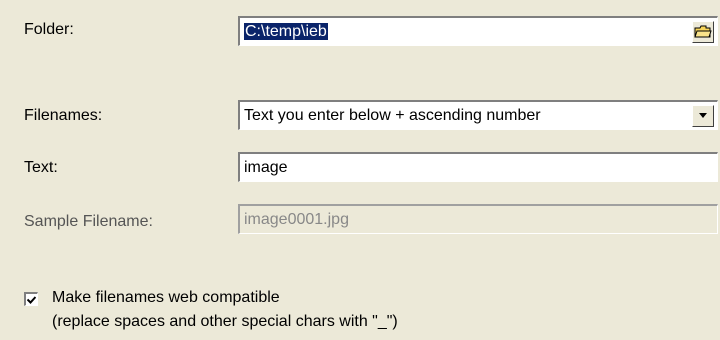 Image resolution: width=720 pixels, height=340 pixels. Describe the element at coordinates (63, 115) in the screenshot. I see `filenames-label: Filenames:` at that location.